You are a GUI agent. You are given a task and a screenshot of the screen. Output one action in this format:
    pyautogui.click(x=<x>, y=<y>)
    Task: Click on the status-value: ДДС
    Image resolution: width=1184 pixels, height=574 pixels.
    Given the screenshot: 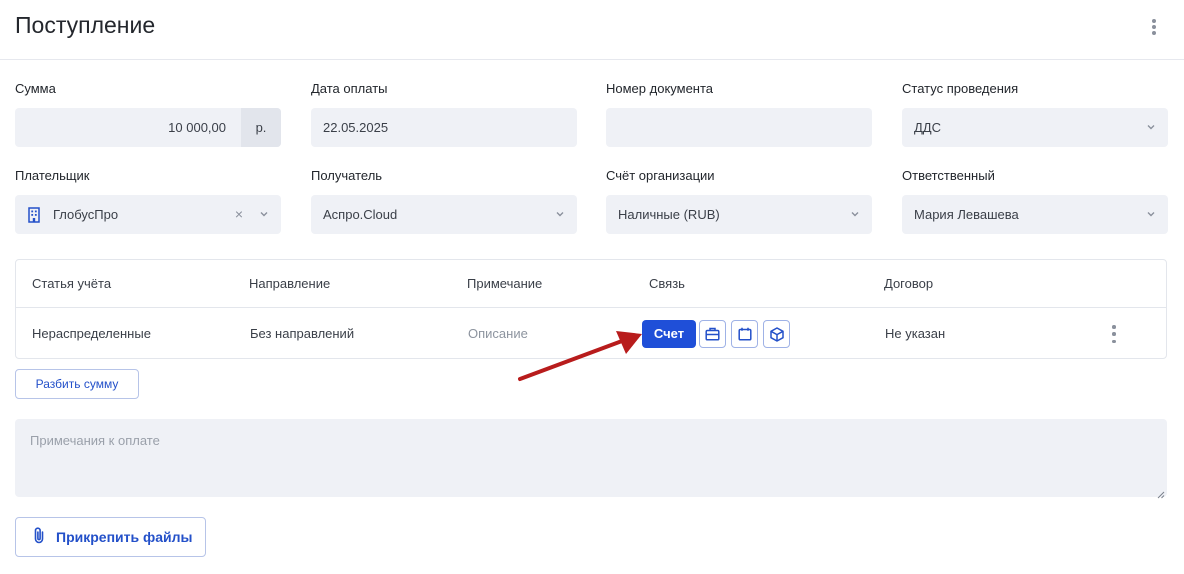 What is the action you would take?
    pyautogui.click(x=927, y=127)
    